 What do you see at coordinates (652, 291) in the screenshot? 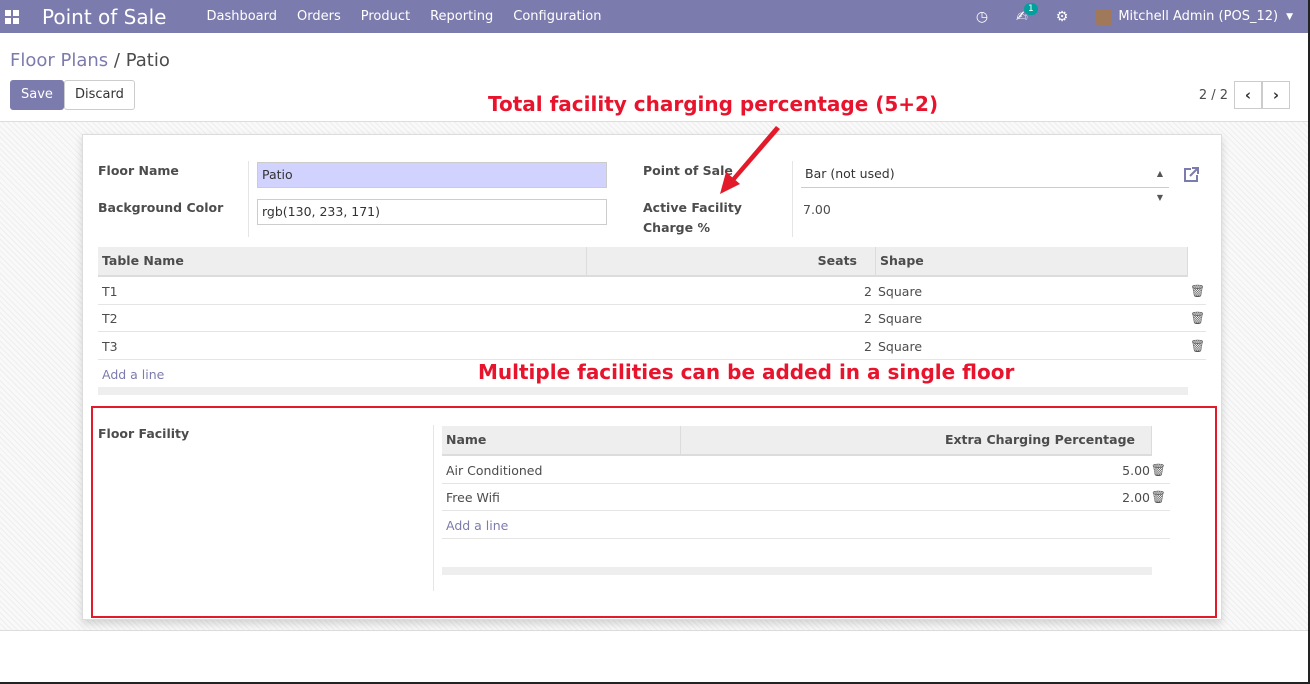
I see `table-row: T1 2 Square 🗑` at bounding box center [652, 291].